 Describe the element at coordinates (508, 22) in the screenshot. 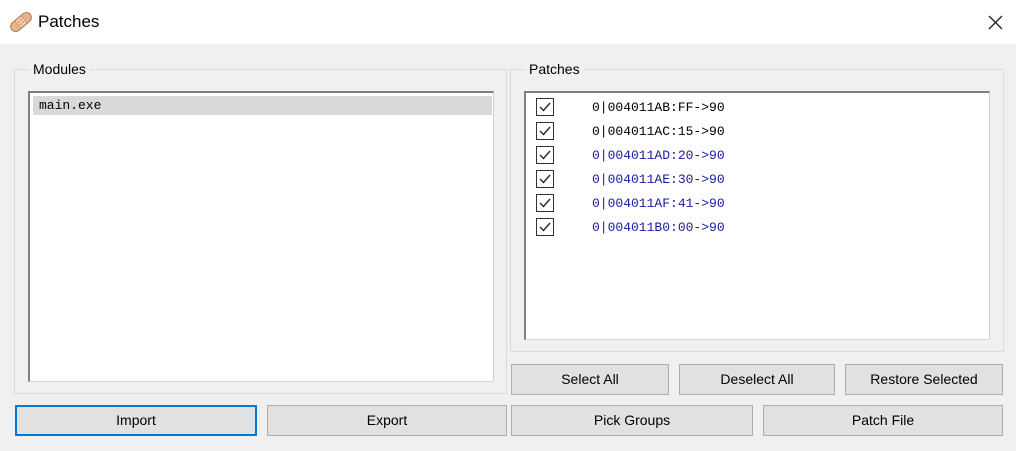

I see `title-bar: Patches` at that location.